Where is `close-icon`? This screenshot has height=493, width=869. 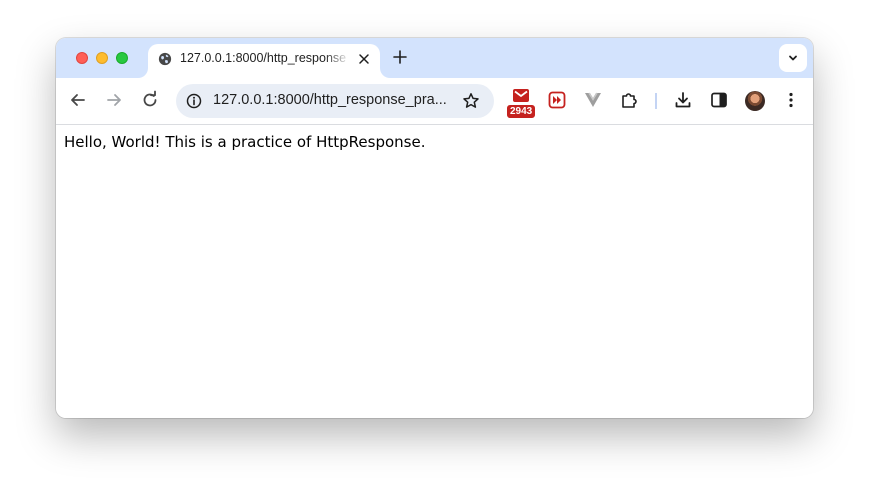
close-icon is located at coordinates (364, 59).